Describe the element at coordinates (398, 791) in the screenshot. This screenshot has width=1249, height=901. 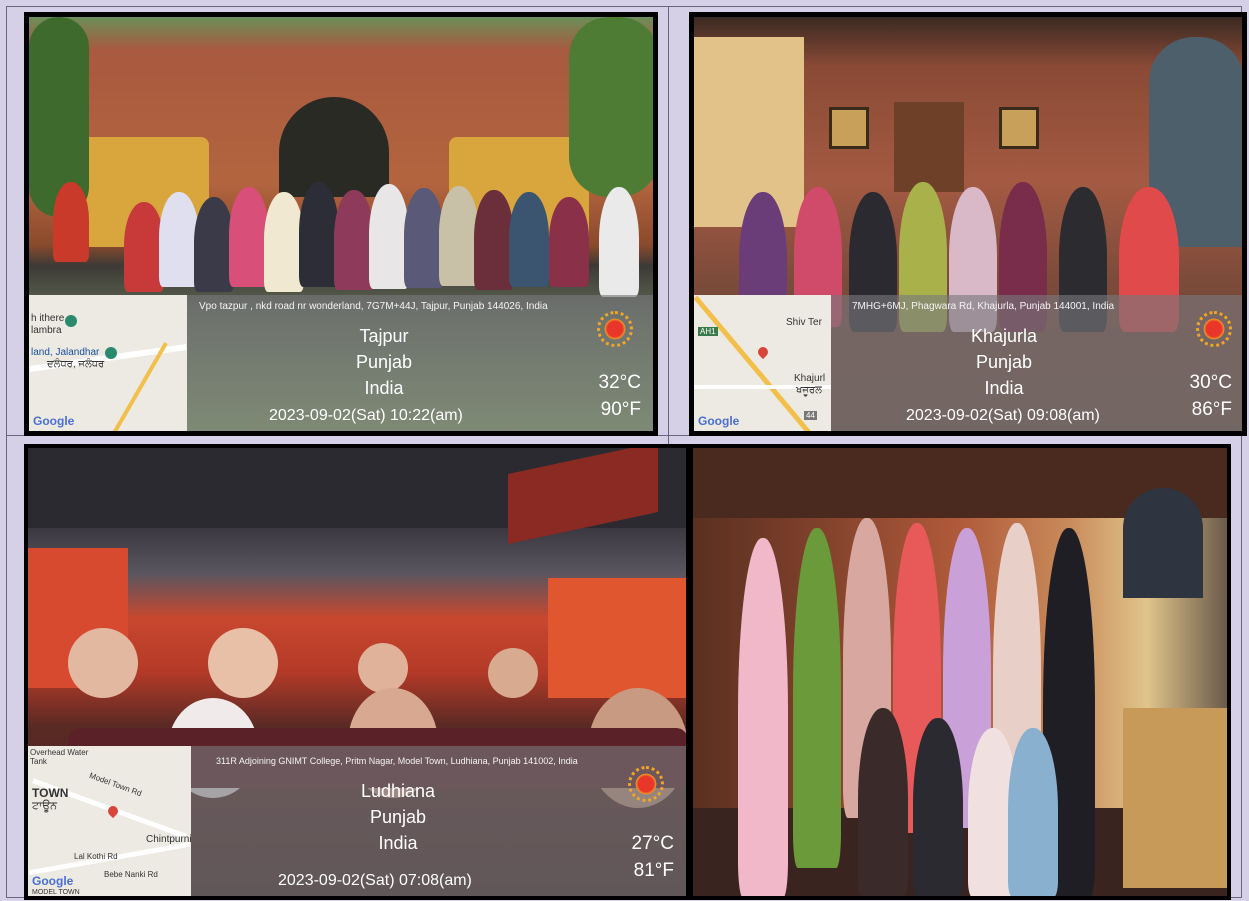
I see `city-name: Ludhiana` at that location.